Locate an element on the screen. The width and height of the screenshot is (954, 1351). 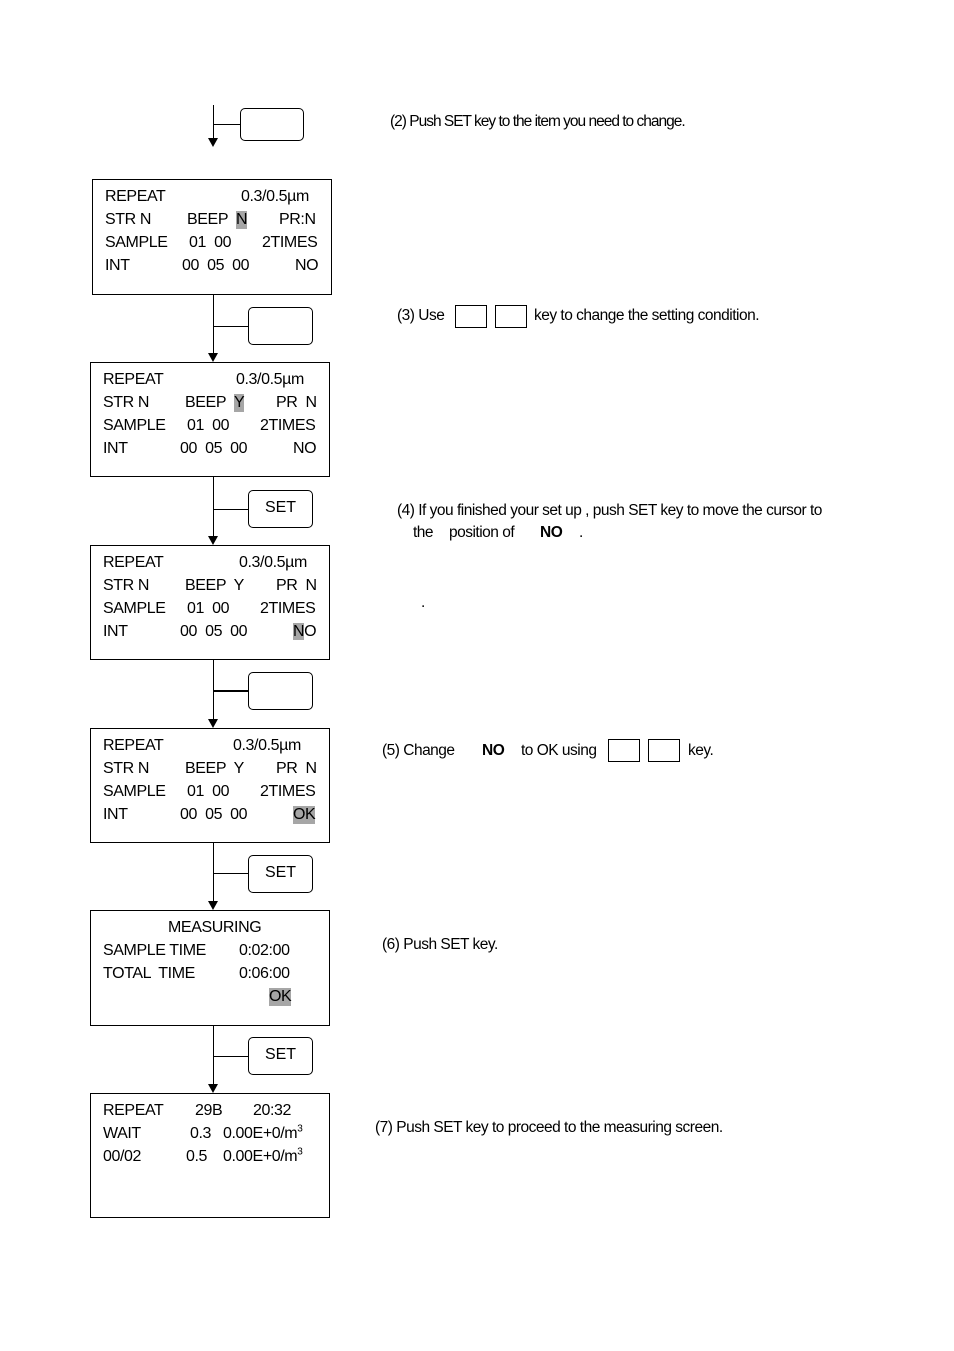
lcd-text: SAMPLE TIME is located at coordinates (154, 950).